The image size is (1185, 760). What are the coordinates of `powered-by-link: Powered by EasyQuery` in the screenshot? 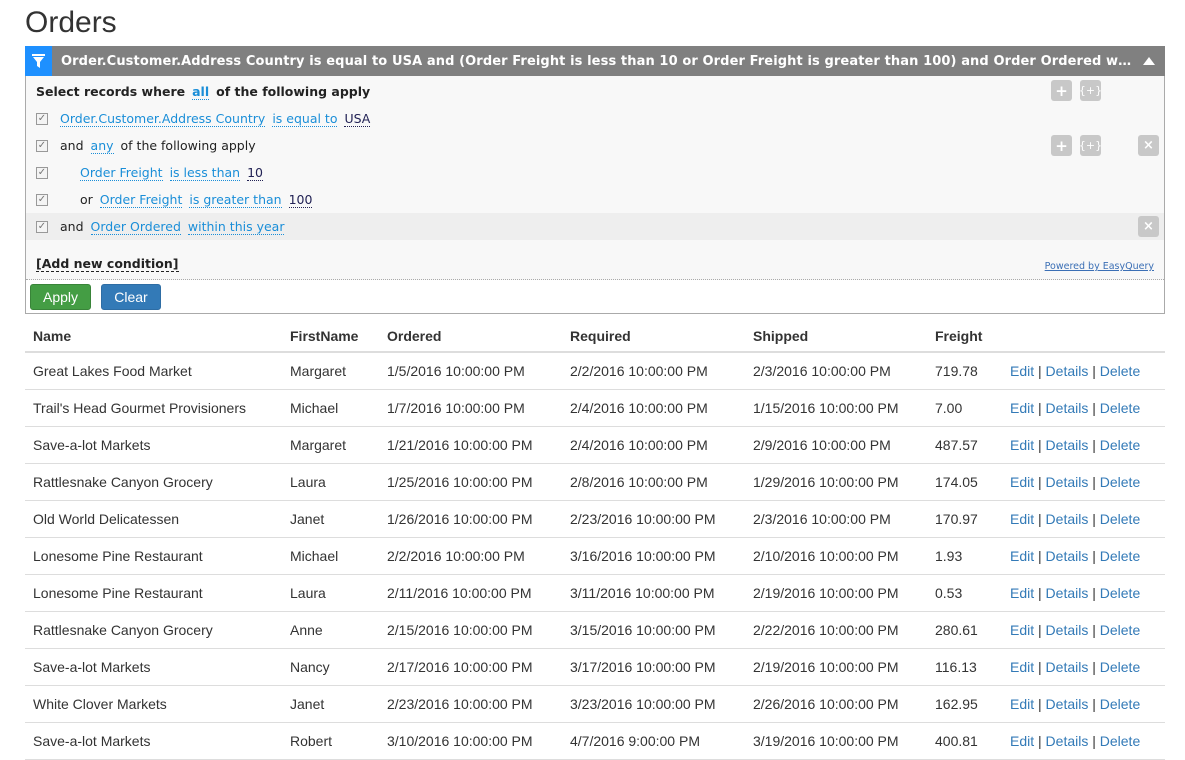 It's located at (1099, 266).